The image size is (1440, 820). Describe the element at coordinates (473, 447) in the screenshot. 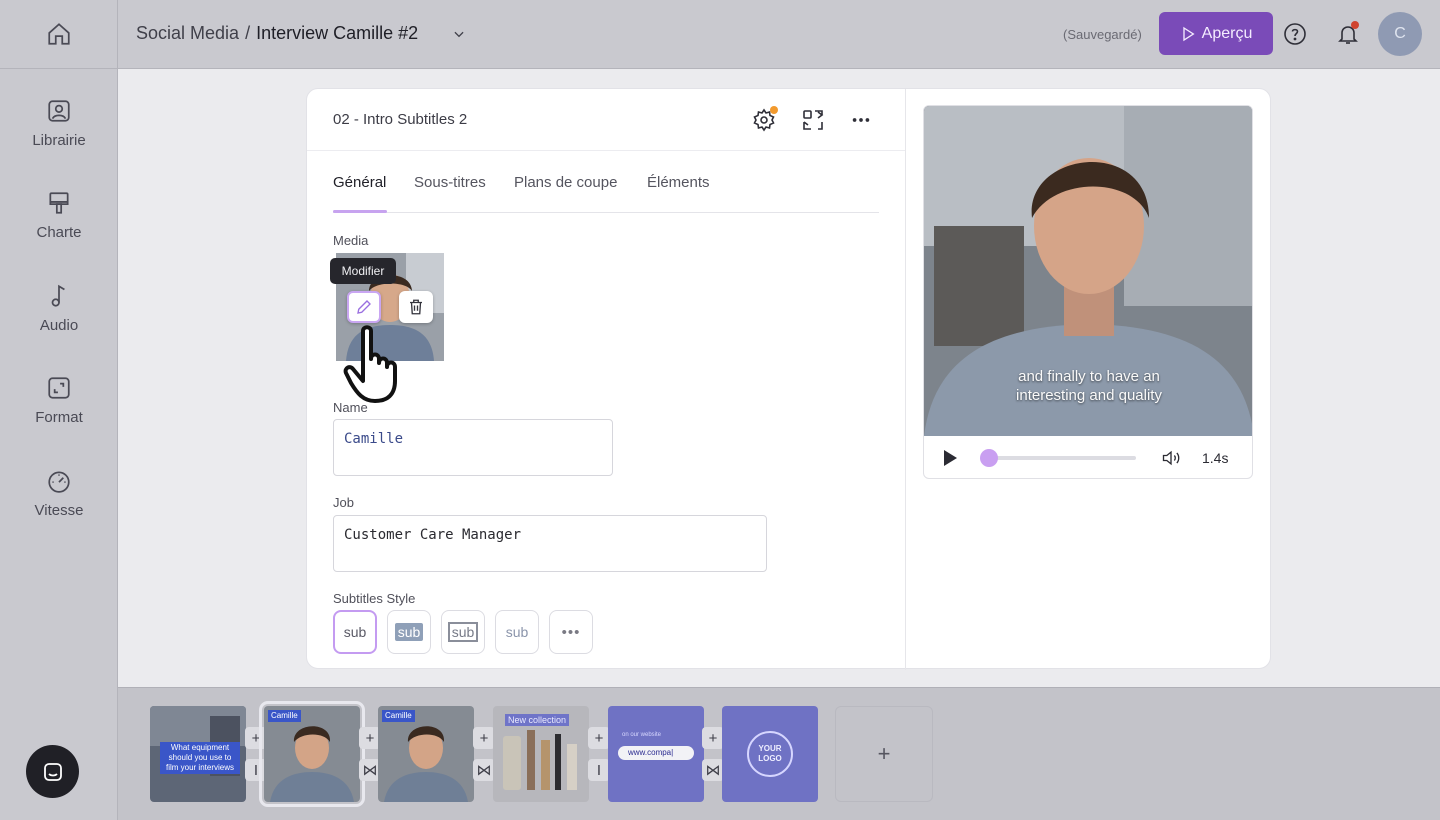

I see `name-field: Camille` at that location.